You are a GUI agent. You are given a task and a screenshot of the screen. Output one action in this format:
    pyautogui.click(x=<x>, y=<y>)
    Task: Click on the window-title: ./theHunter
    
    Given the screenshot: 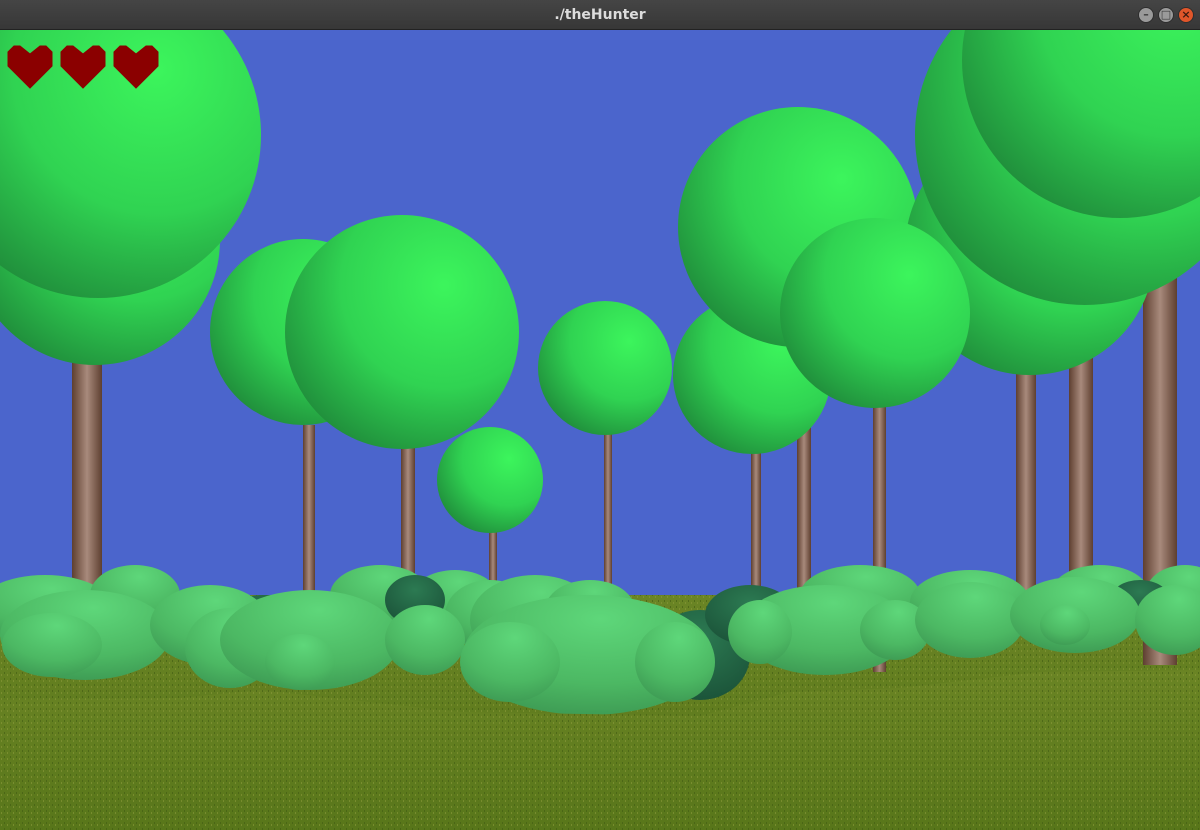 What is the action you would take?
    pyautogui.click(x=600, y=15)
    